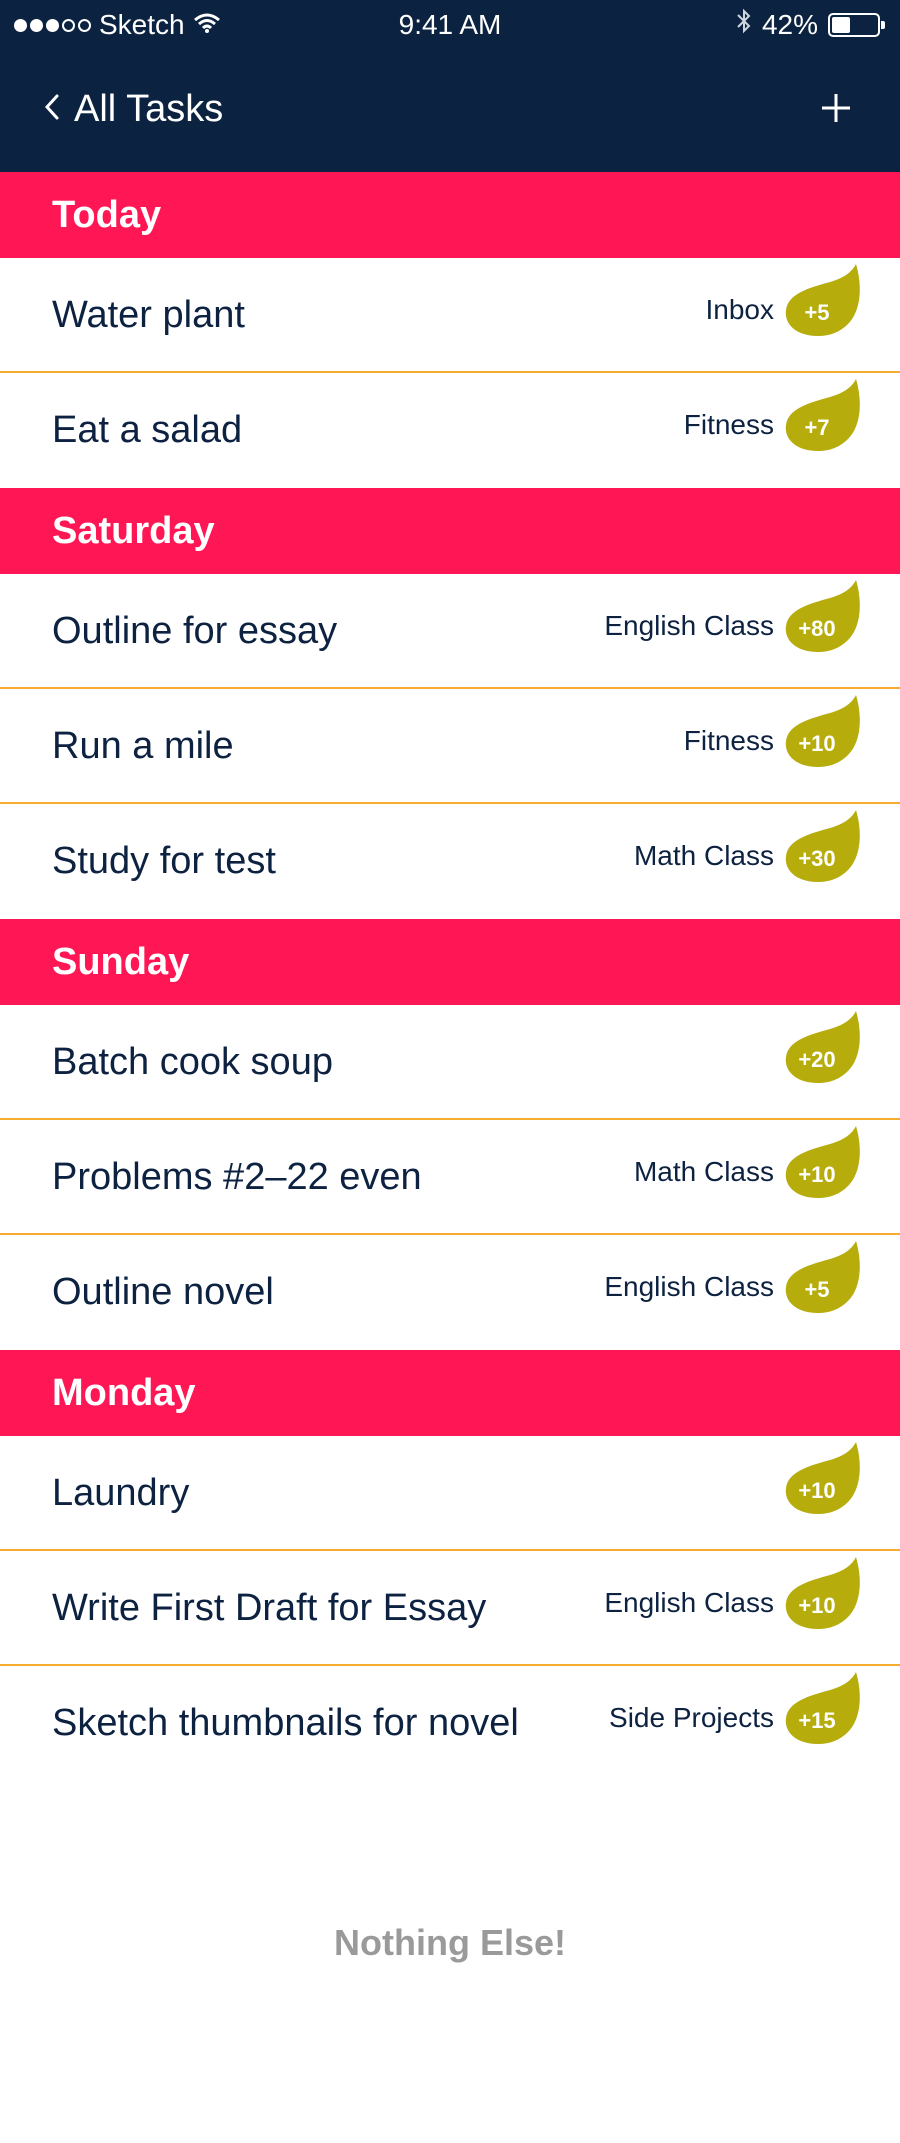  Describe the element at coordinates (121, 1493) in the screenshot. I see `task-title: Laundry` at that location.